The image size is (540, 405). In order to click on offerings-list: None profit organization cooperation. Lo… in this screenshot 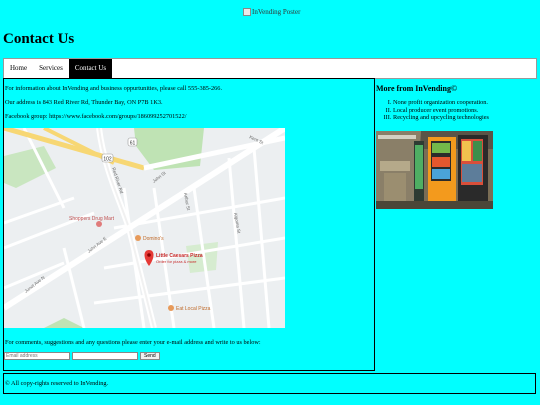, I will do `click(456, 110)`.